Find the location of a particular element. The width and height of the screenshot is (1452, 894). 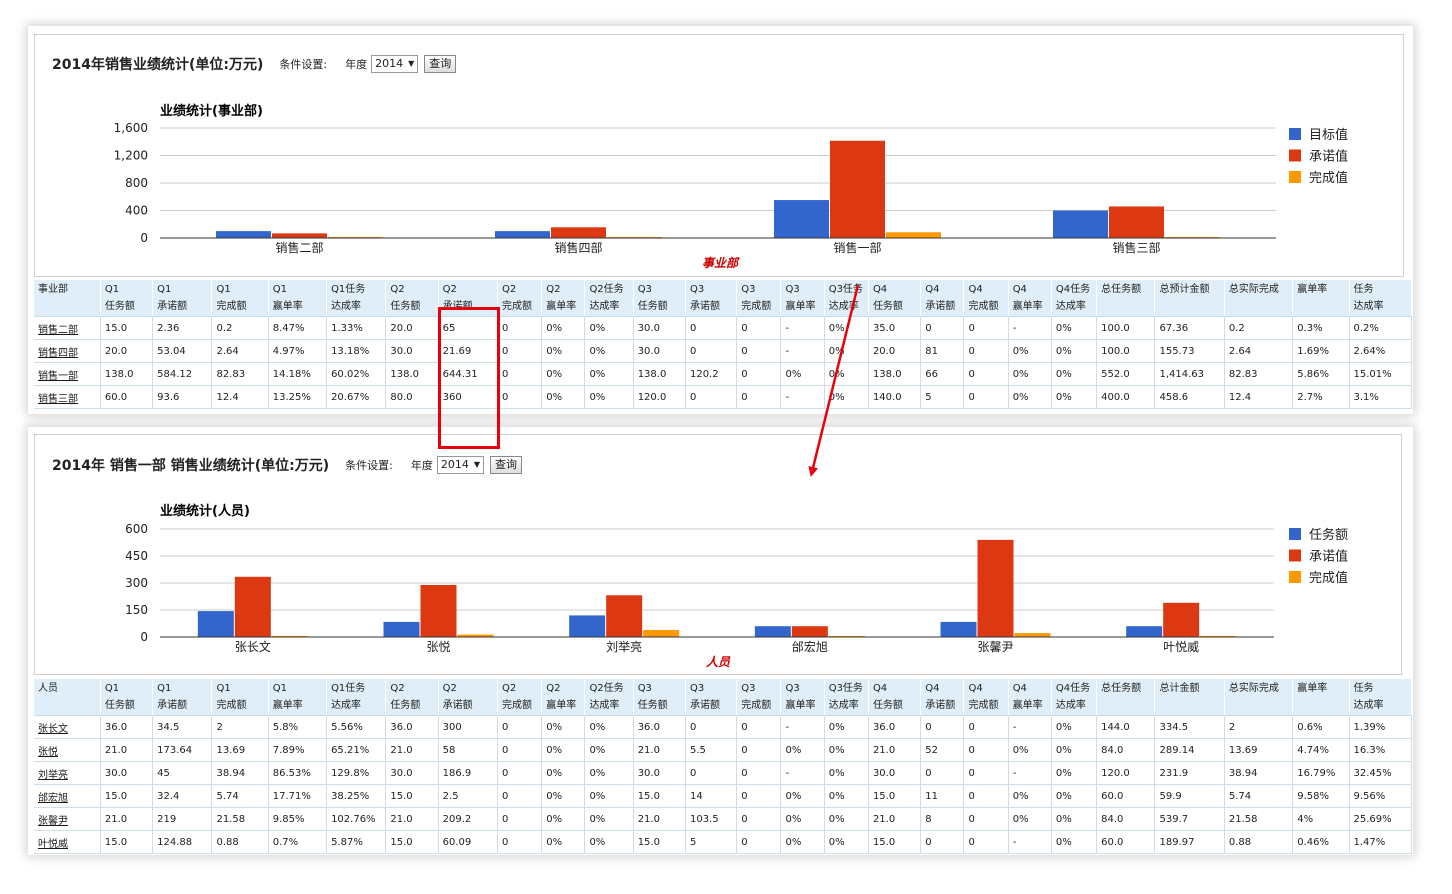

dept-link: 销售三部 is located at coordinates (58, 399).